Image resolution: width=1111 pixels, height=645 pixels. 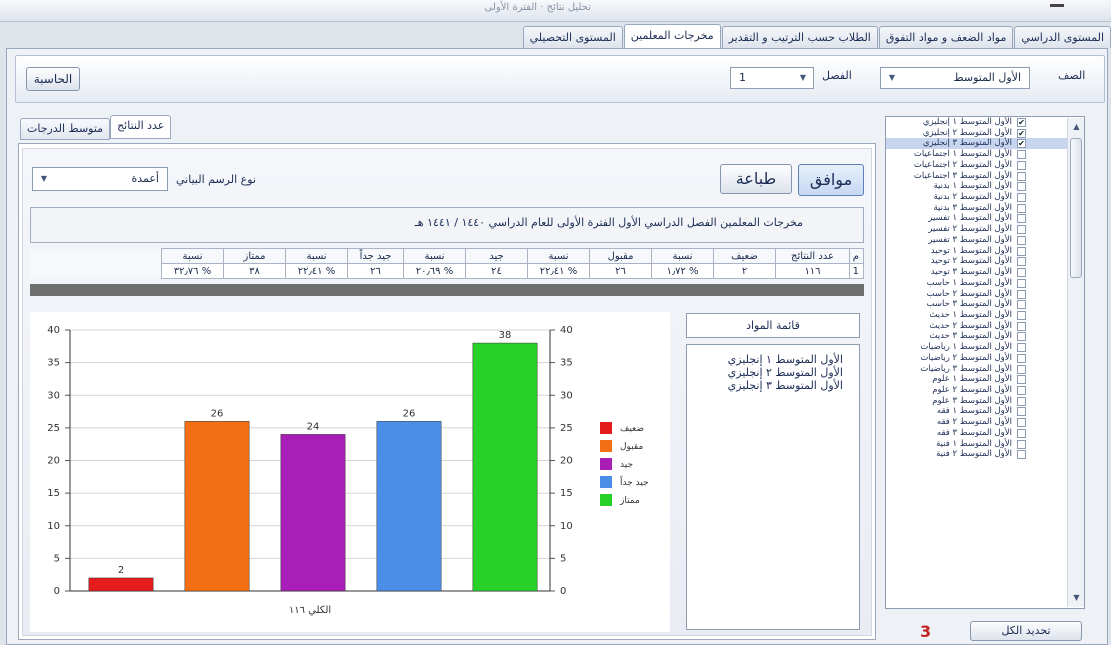 I want to click on class-checklist-item: الأول المتوسط ١ فنية, so click(x=985, y=444).